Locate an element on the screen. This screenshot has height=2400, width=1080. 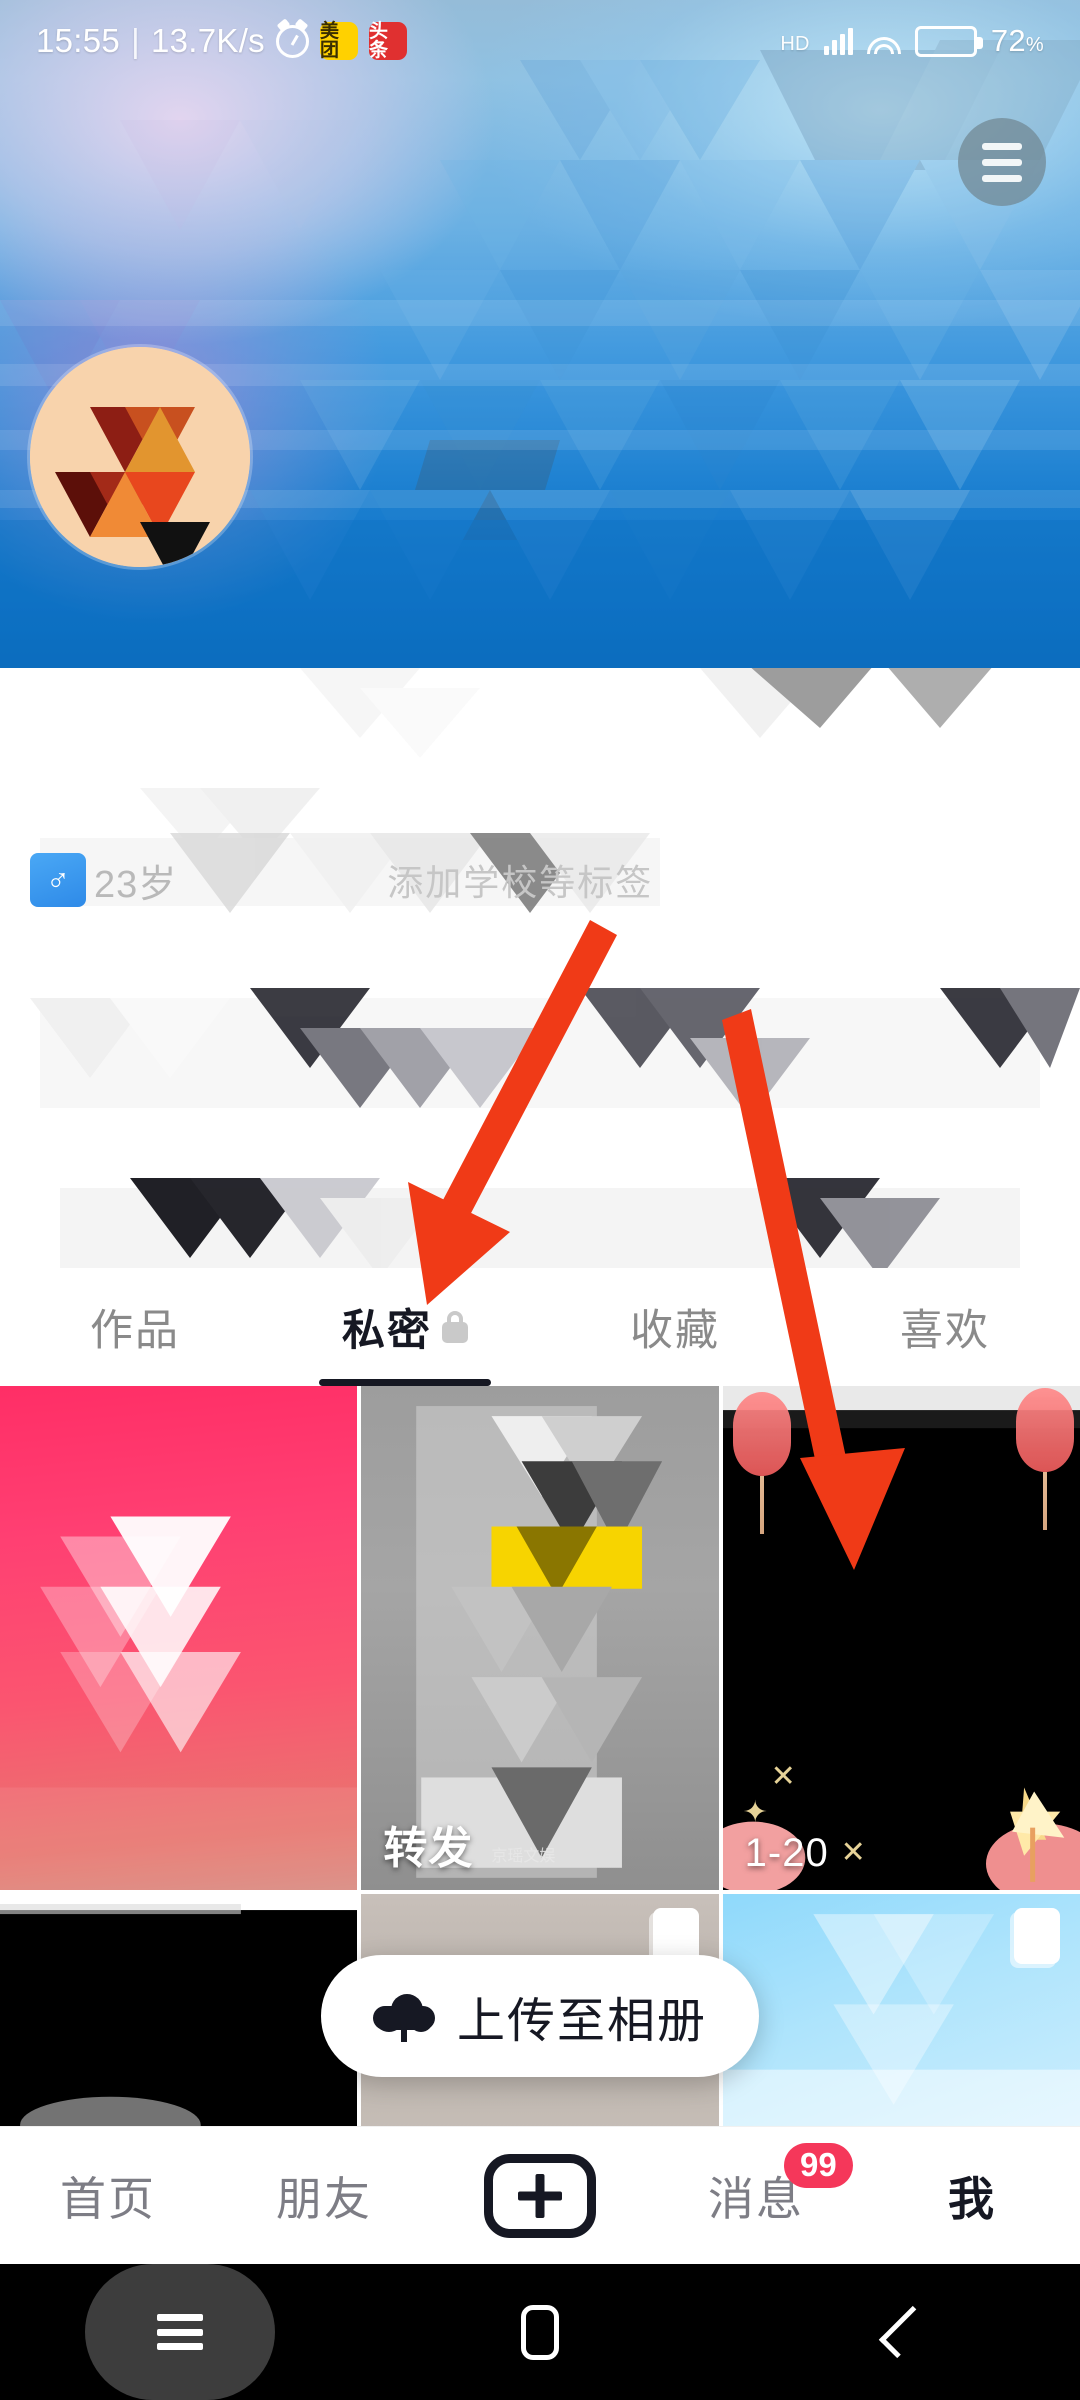
upload-to-album-button: 上传至相册 is located at coordinates (540, 2016).